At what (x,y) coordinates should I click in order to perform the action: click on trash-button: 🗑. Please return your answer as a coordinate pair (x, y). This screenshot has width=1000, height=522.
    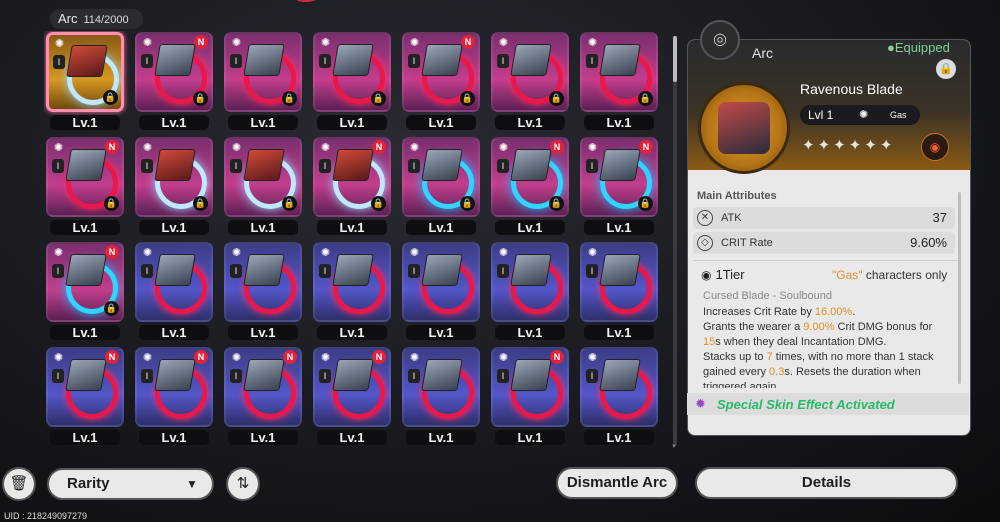
    Looking at the image, I should click on (19, 484).